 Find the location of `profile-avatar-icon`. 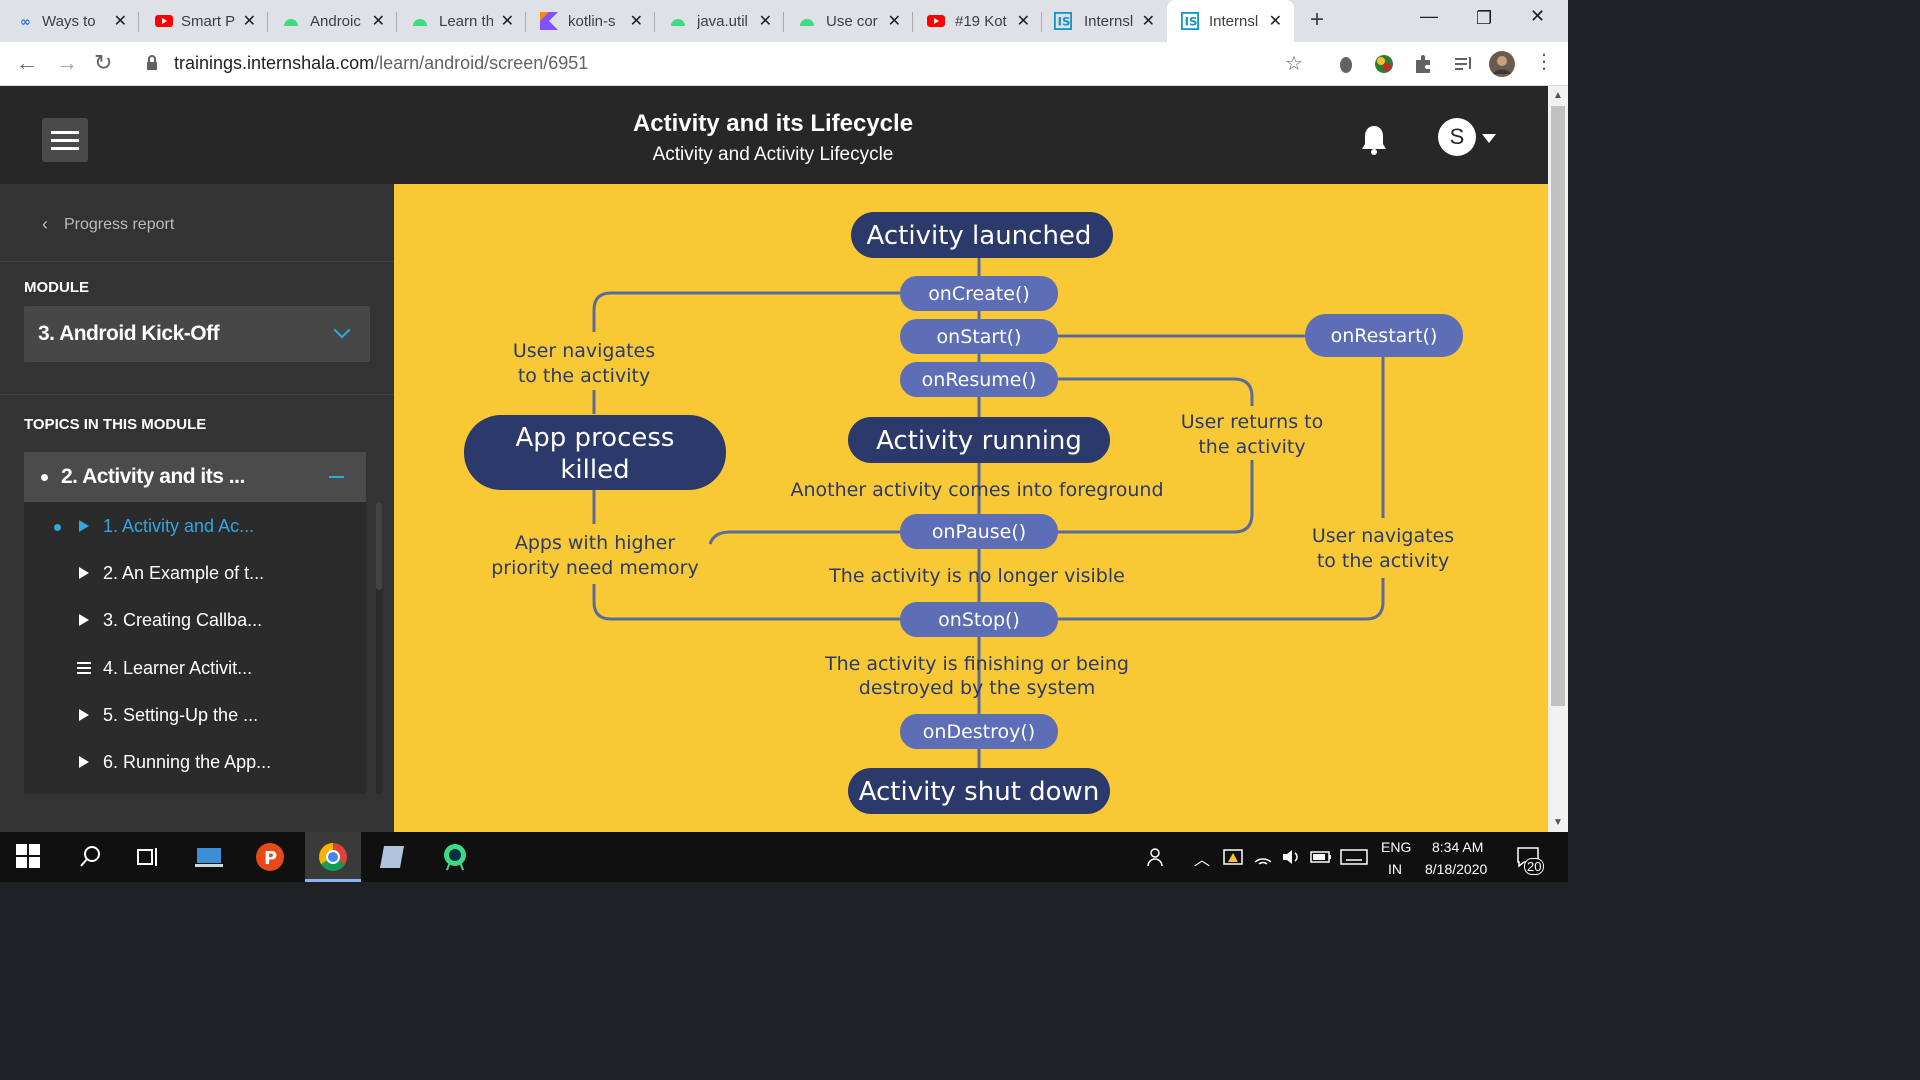

profile-avatar-icon is located at coordinates (1502, 64).